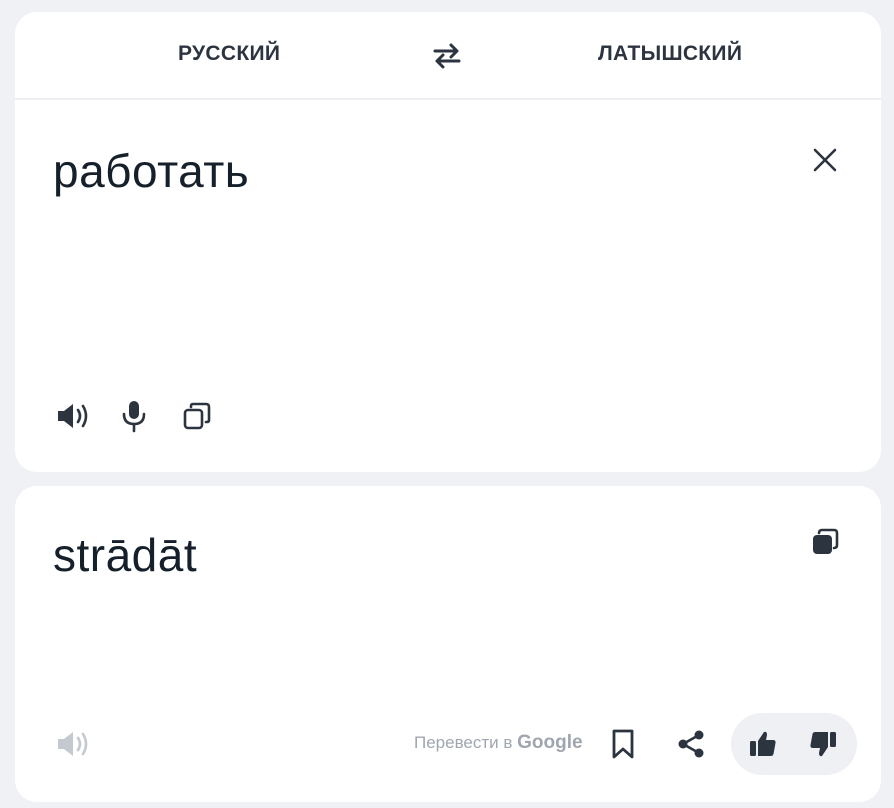 Image resolution: width=894 pixels, height=808 pixels. I want to click on bookmark-icon, so click(623, 744).